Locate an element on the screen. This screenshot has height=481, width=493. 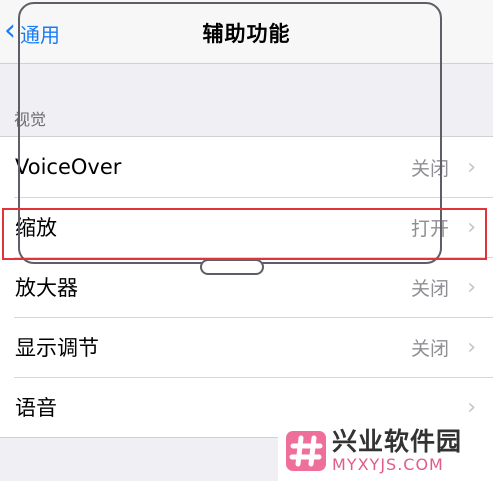
zoom-window-handle is located at coordinates (232, 267).